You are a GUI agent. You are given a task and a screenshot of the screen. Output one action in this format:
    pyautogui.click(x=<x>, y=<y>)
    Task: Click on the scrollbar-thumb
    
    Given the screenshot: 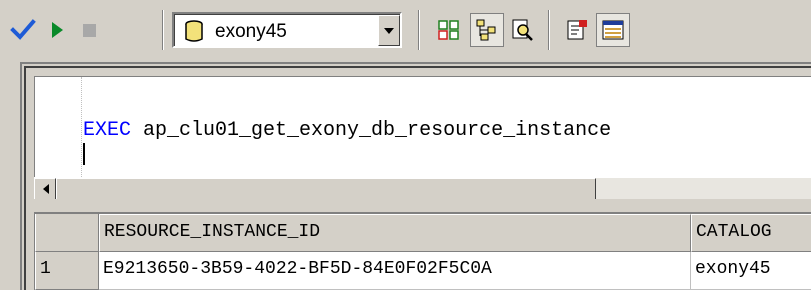 What is the action you would take?
    pyautogui.click(x=326, y=189)
    